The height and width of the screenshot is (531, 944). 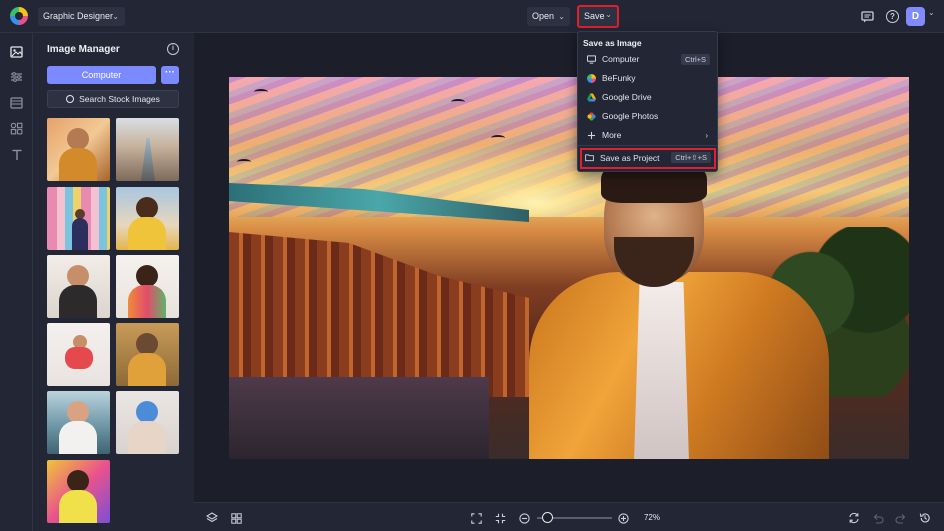 I want to click on google-drive-icon, so click(x=591, y=97).